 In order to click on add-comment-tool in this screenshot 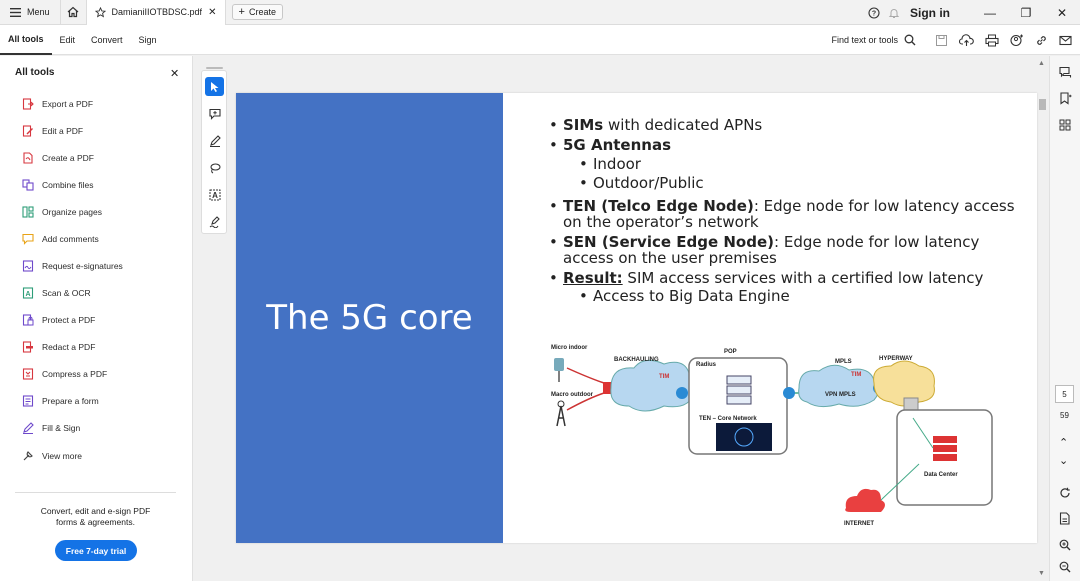, I will do `click(214, 113)`.